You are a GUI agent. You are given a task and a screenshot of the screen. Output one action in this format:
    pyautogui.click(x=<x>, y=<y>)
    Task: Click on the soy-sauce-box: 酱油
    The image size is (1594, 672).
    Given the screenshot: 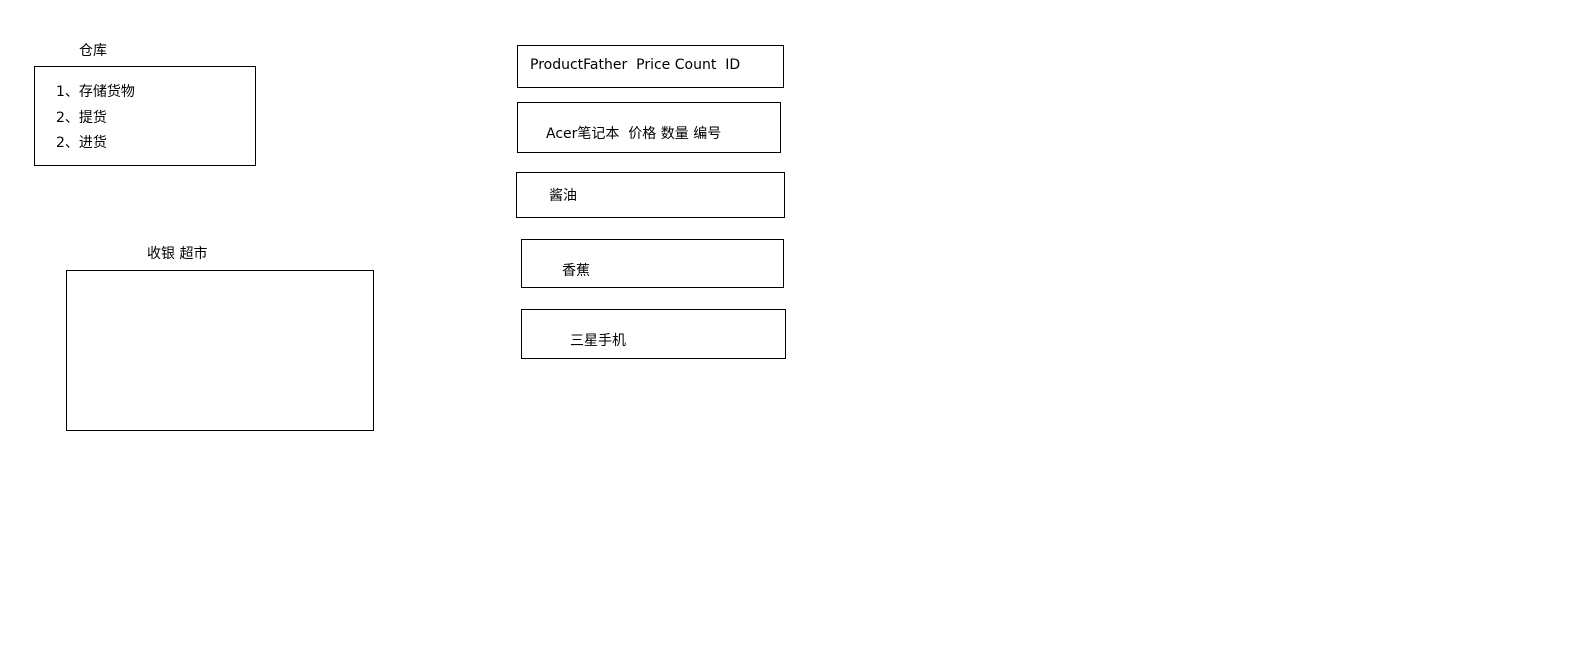 What is the action you would take?
    pyautogui.click(x=650, y=195)
    